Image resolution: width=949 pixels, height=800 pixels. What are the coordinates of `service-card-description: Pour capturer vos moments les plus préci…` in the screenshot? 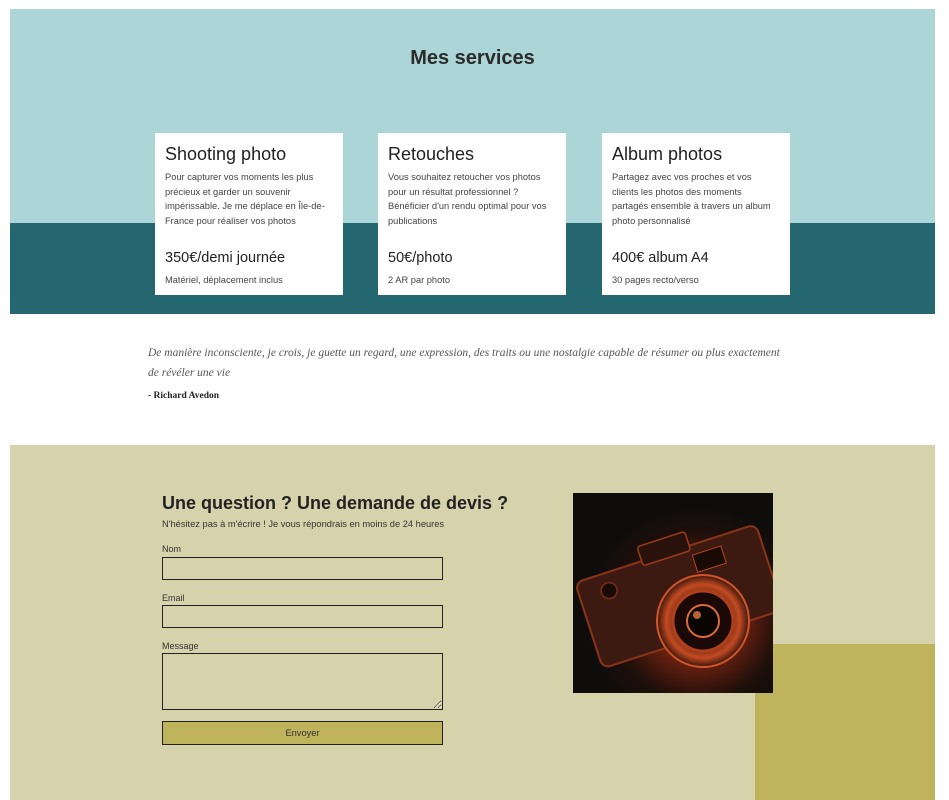 It's located at (245, 199).